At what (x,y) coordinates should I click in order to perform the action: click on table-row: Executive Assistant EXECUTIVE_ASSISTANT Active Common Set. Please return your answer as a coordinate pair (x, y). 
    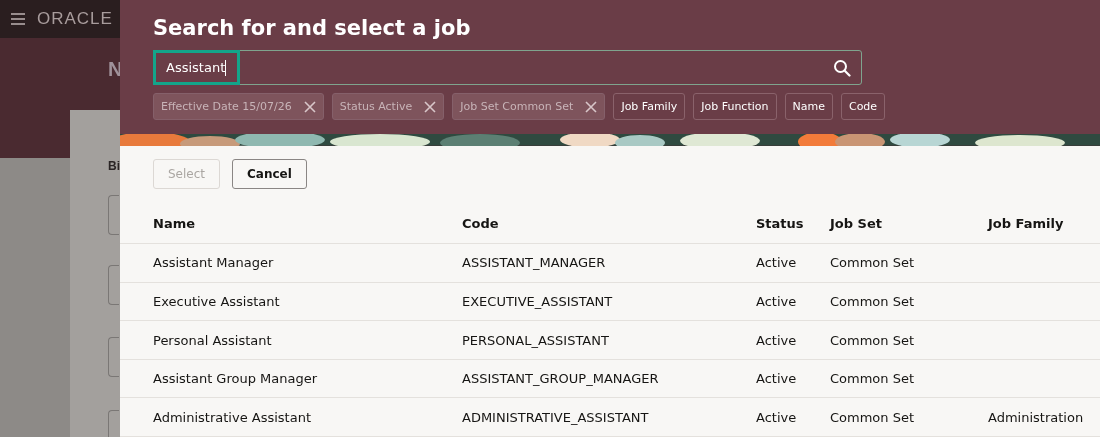
    Looking at the image, I should click on (610, 302).